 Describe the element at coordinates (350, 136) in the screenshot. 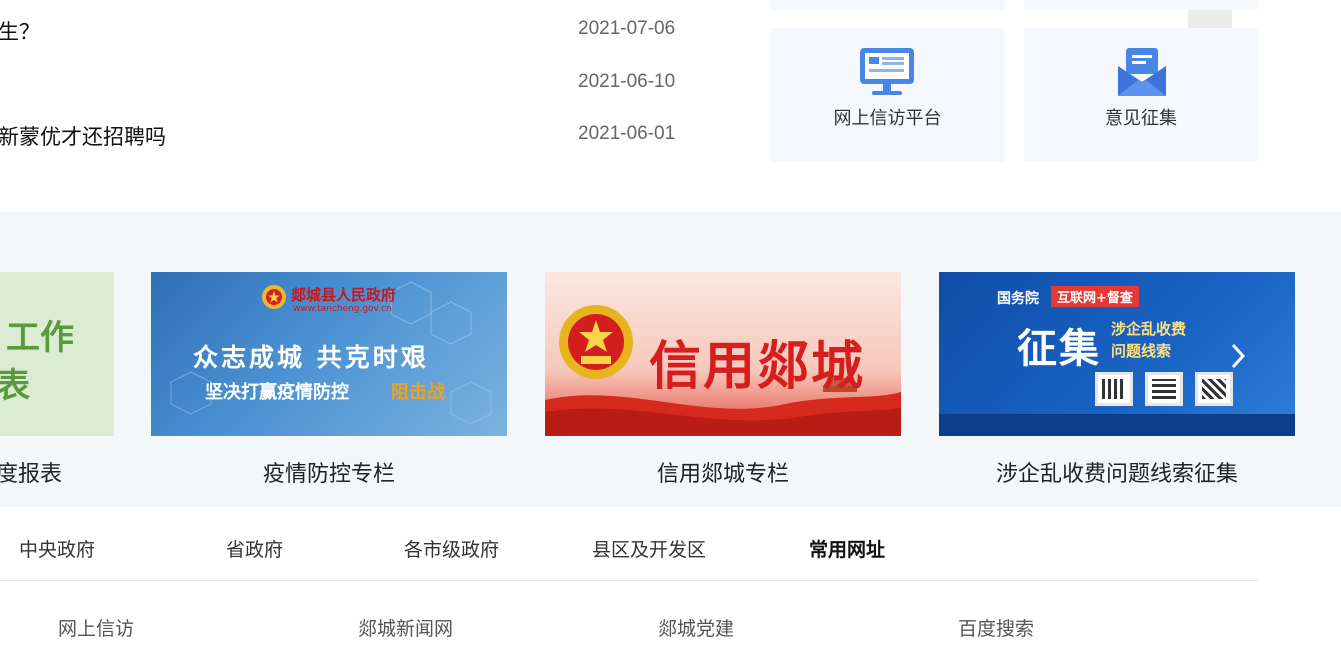

I see `news-item: 新蒙优才还招聘吗 2021-06-01` at that location.